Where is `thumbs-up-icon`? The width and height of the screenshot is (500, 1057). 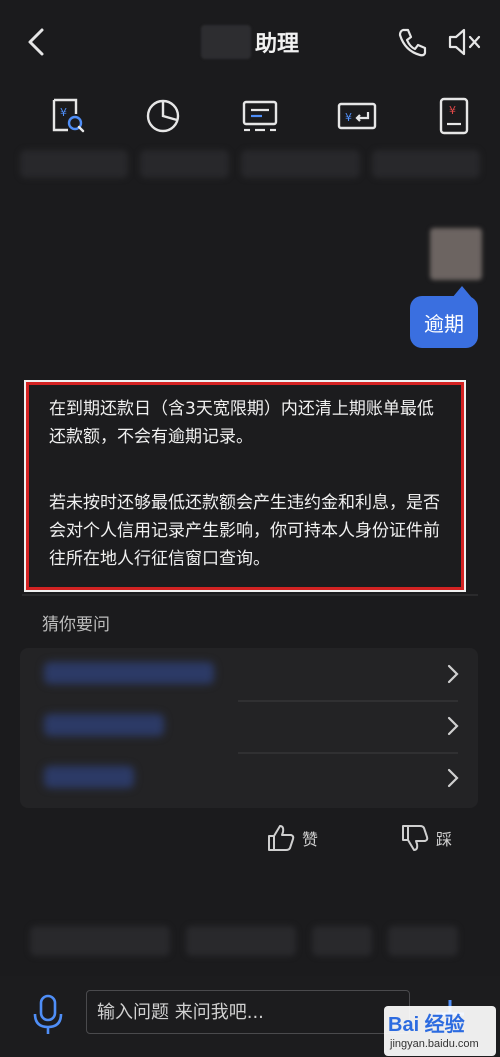 thumbs-up-icon is located at coordinates (281, 838).